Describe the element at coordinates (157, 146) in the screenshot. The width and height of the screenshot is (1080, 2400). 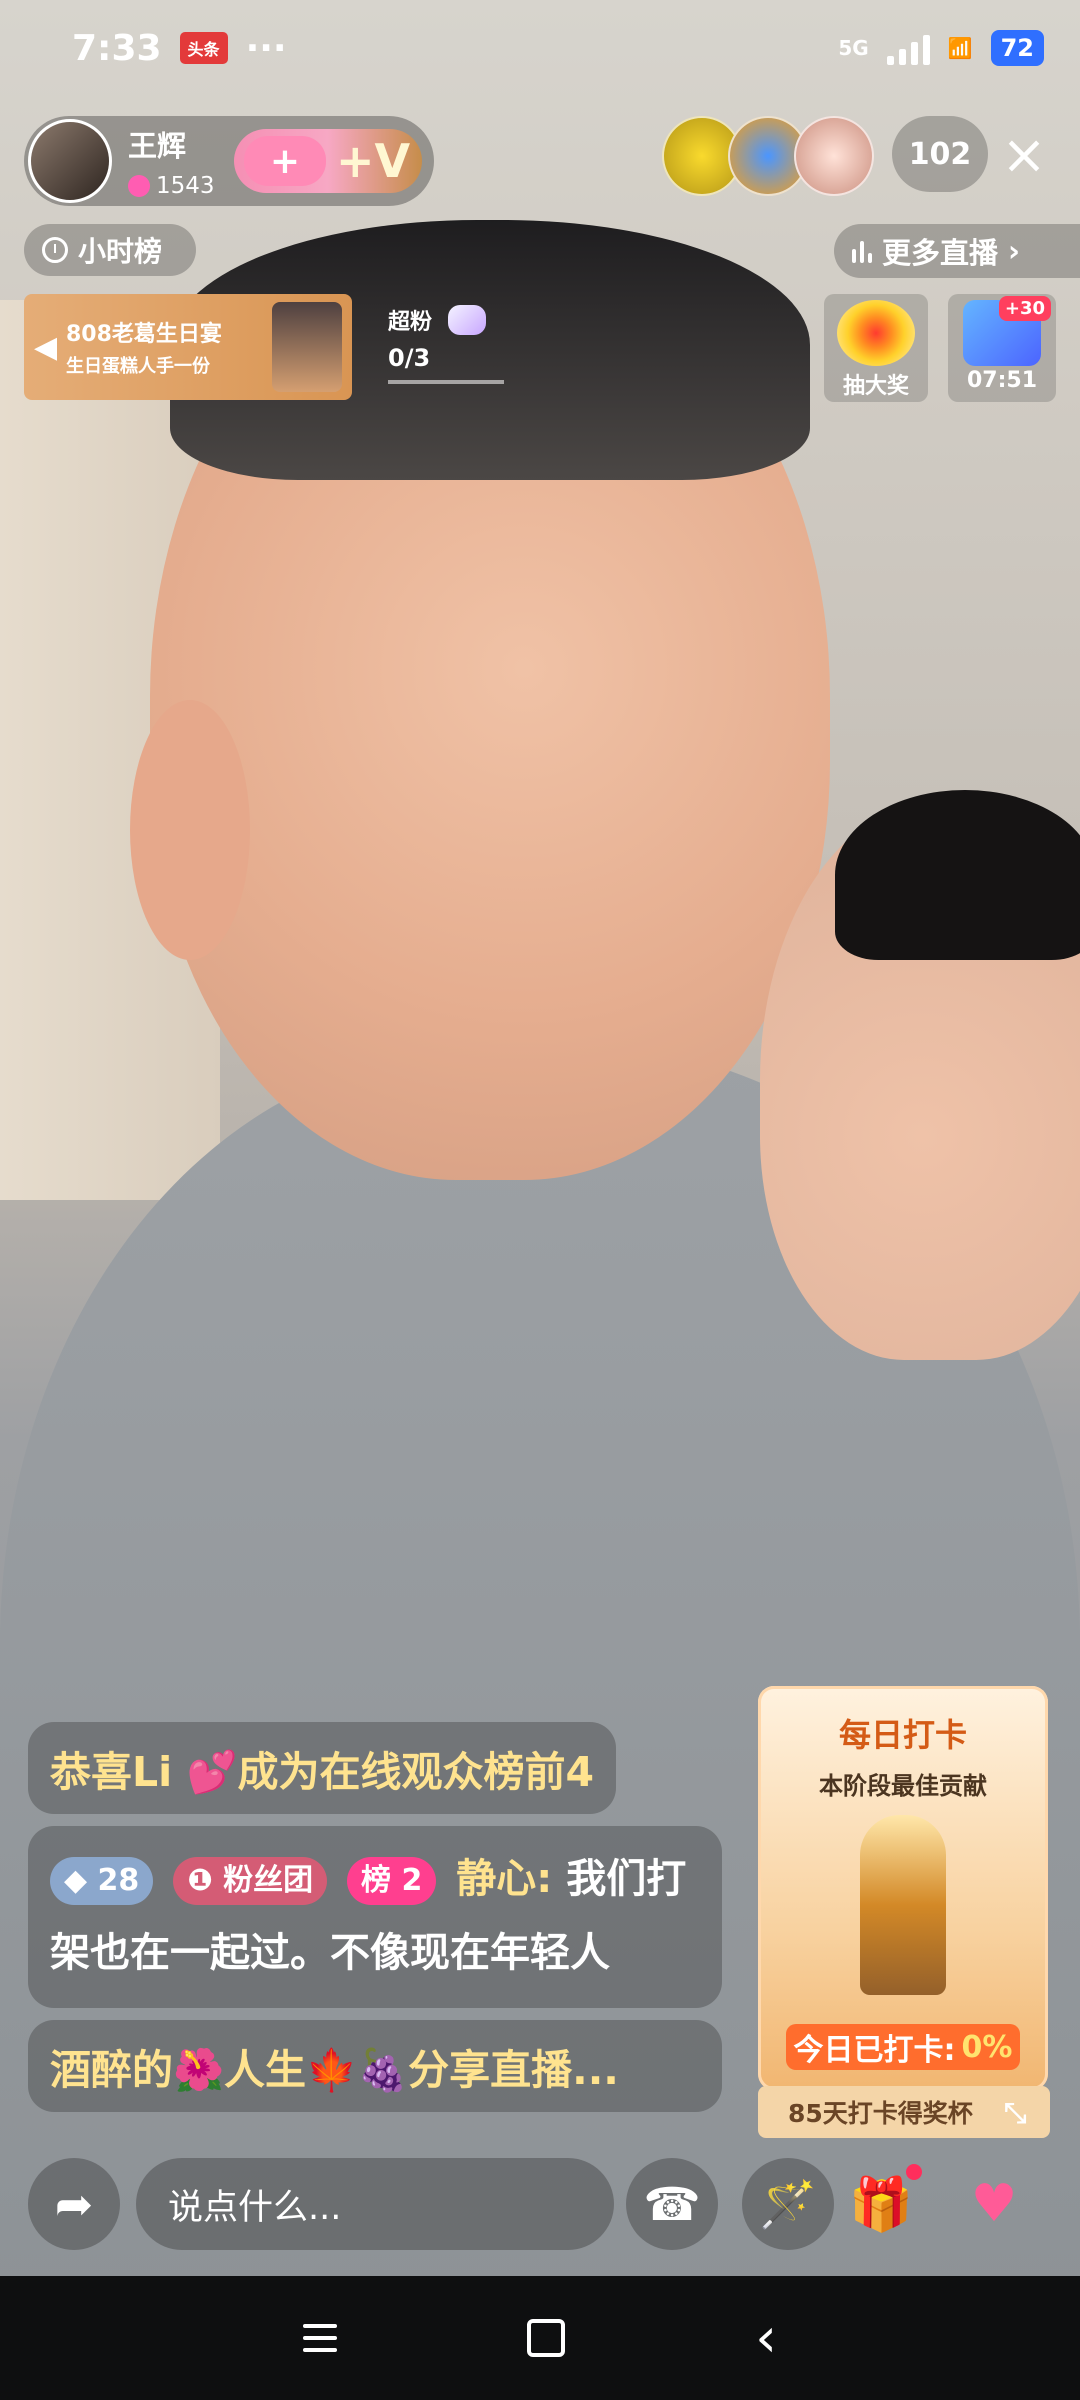
I see `host-name: 王辉` at that location.